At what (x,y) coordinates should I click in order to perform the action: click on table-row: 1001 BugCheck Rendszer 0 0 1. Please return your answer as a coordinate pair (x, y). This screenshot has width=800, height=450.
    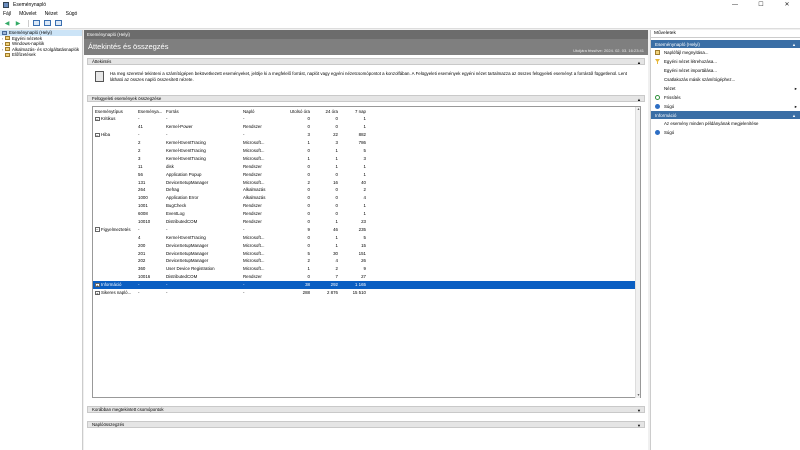
    Looking at the image, I should click on (364, 206).